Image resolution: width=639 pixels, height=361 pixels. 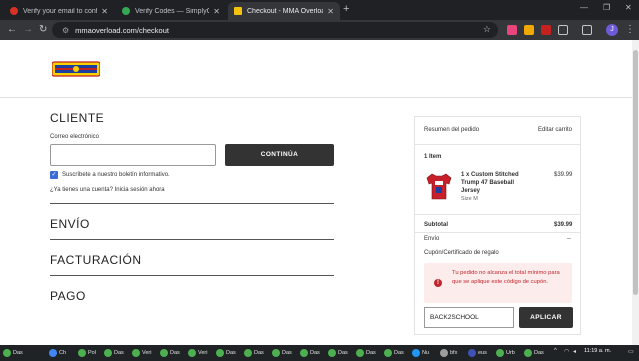 I want to click on taskbar-item: Pol, so click(x=87, y=353).